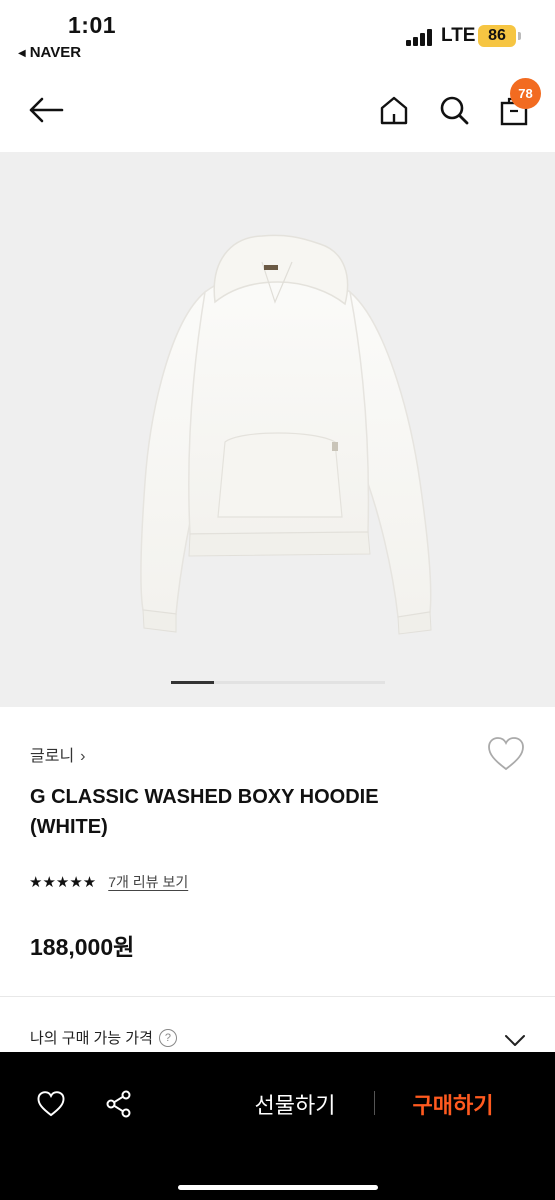 The width and height of the screenshot is (555, 1200). Describe the element at coordinates (519, 36) in the screenshot. I see `battery-tip` at that location.